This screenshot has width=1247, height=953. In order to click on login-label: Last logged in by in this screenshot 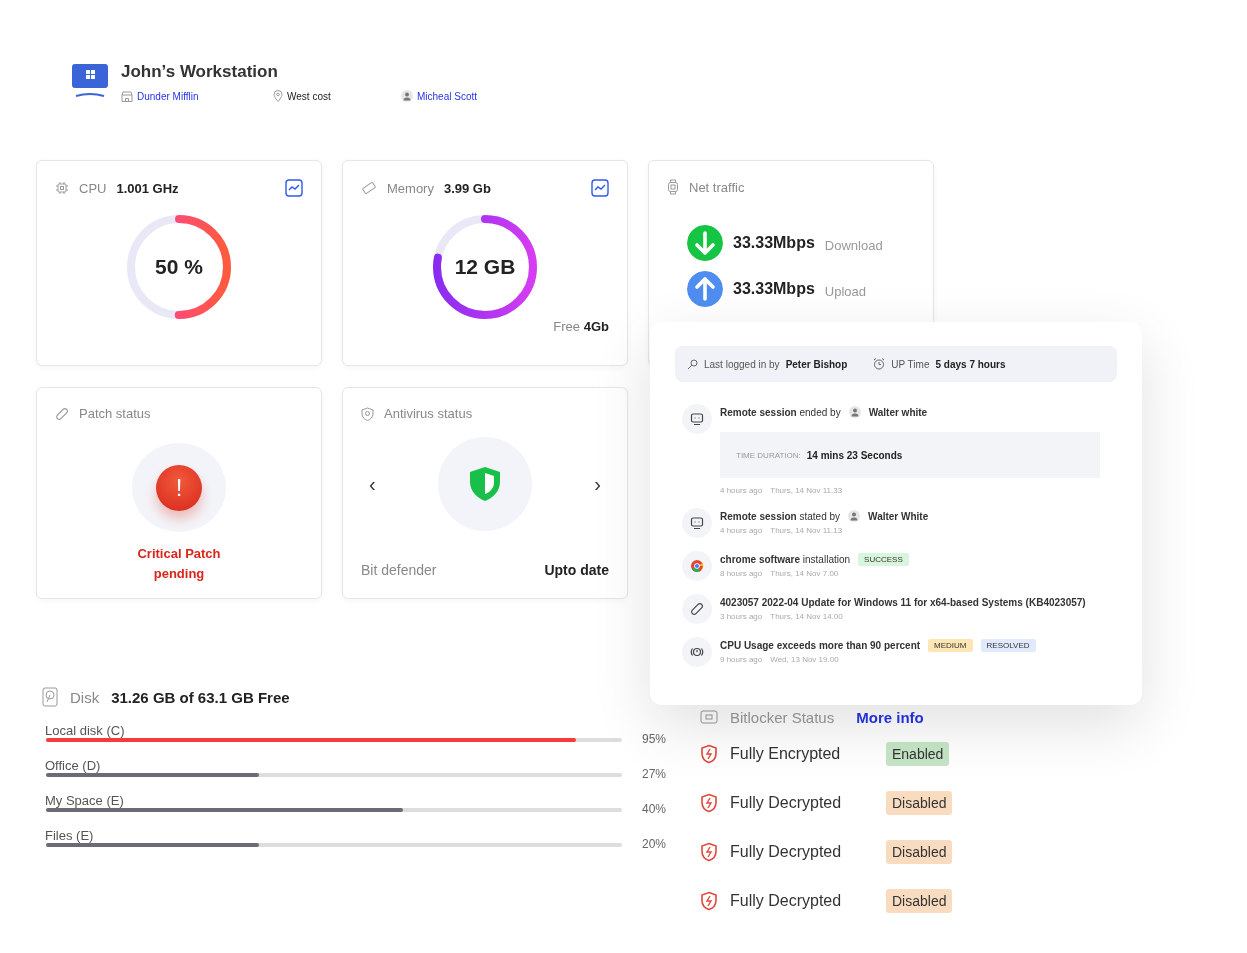, I will do `click(742, 364)`.